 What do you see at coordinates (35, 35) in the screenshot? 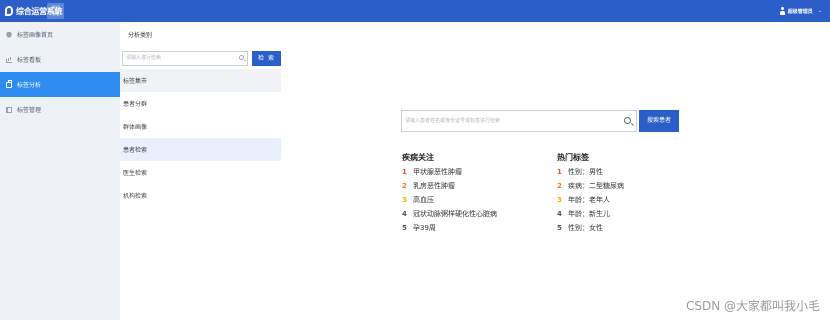
I see `sidebar-item-label: 标签画像首页` at bounding box center [35, 35].